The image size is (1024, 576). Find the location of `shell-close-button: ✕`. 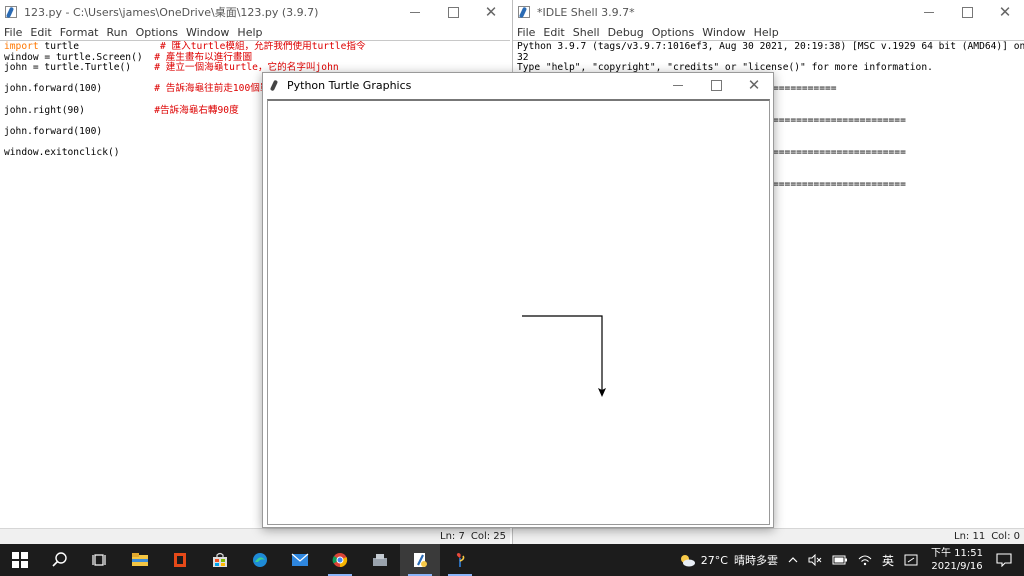

shell-close-button: ✕ is located at coordinates (1005, 12).